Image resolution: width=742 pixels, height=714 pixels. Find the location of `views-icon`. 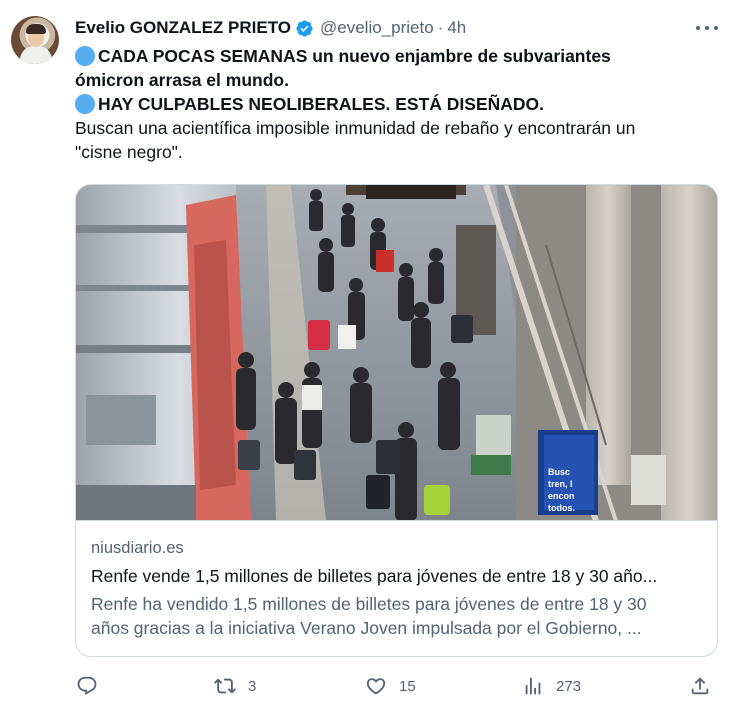

views-icon is located at coordinates (533, 686).